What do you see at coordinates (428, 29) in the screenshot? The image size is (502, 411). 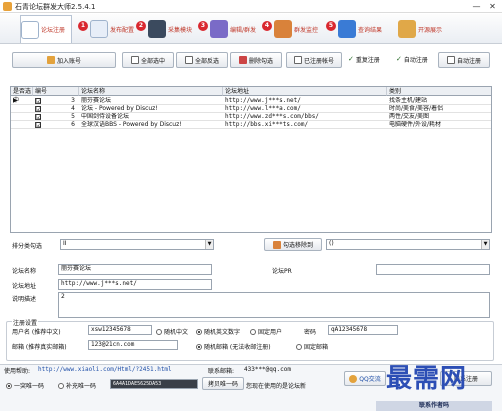 I see `tab-open-source: 开源展示` at bounding box center [428, 29].